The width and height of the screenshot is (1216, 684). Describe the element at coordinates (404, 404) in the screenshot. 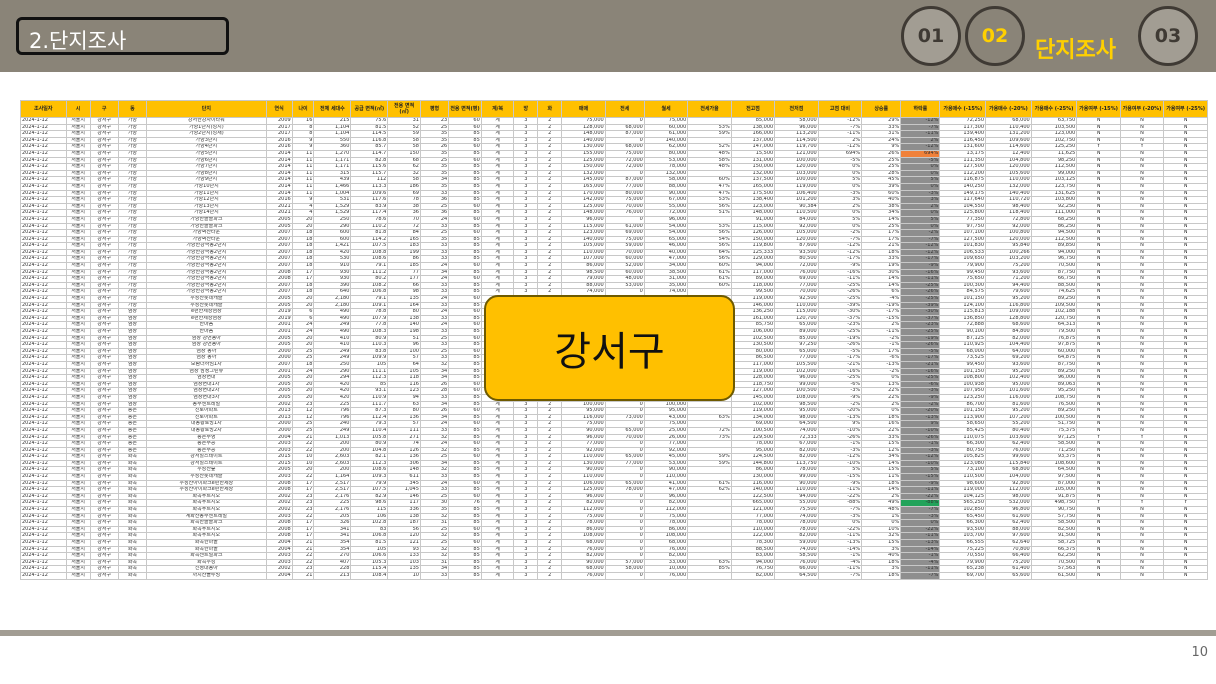

I see `table-cell: 63` at that location.